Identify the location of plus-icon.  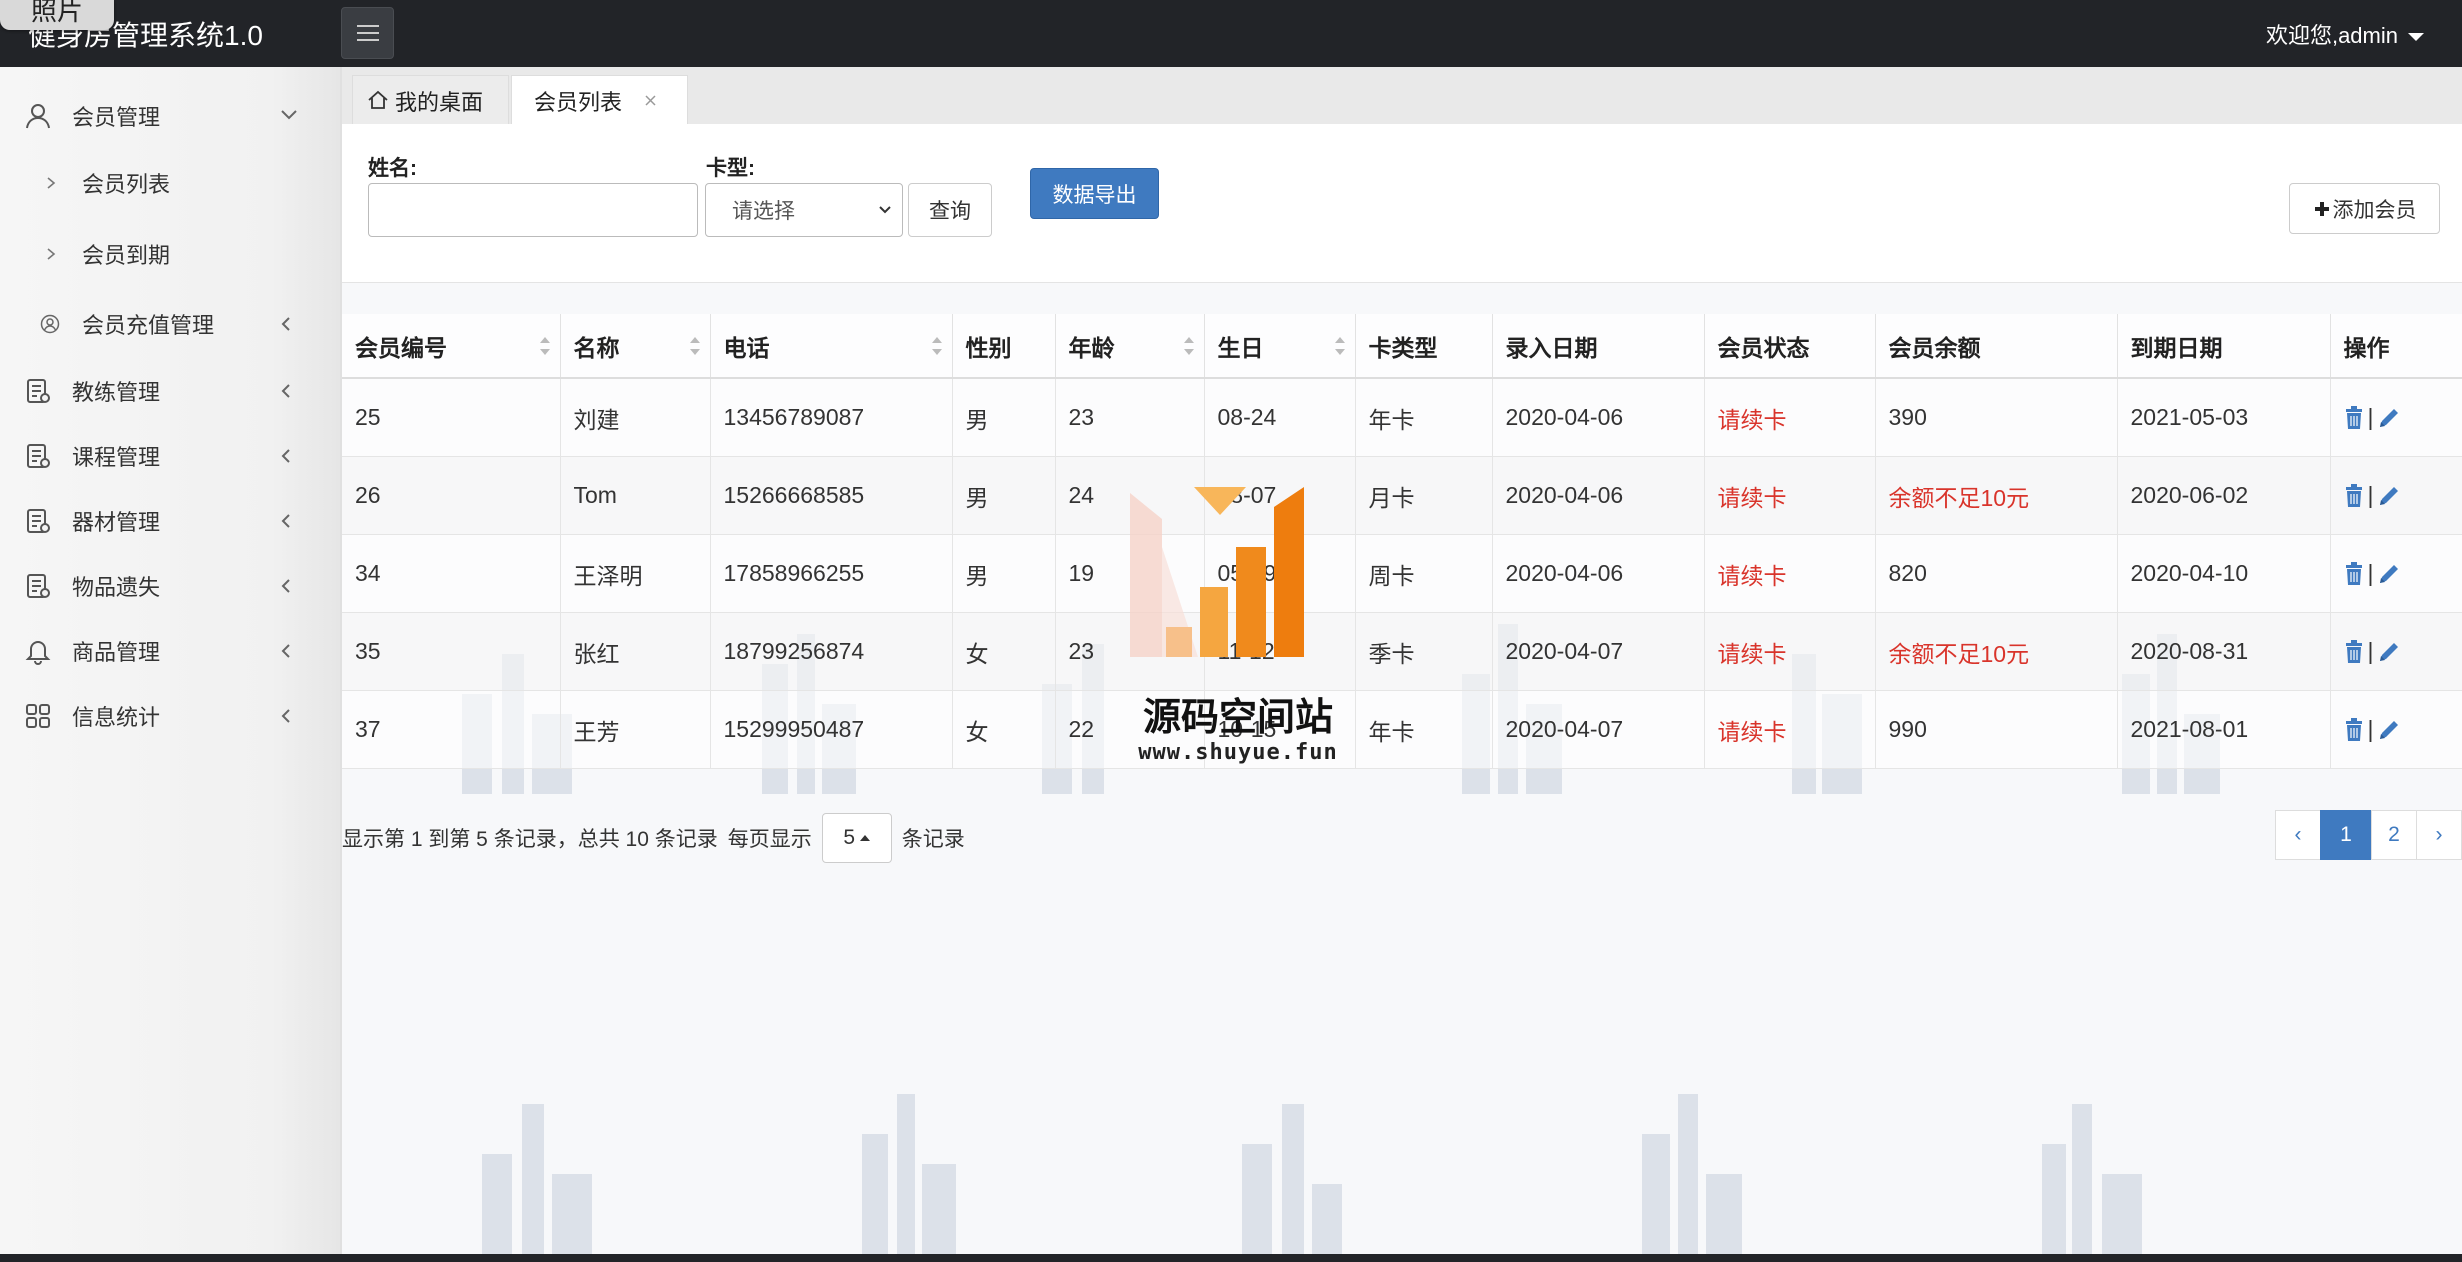
(2321, 208).